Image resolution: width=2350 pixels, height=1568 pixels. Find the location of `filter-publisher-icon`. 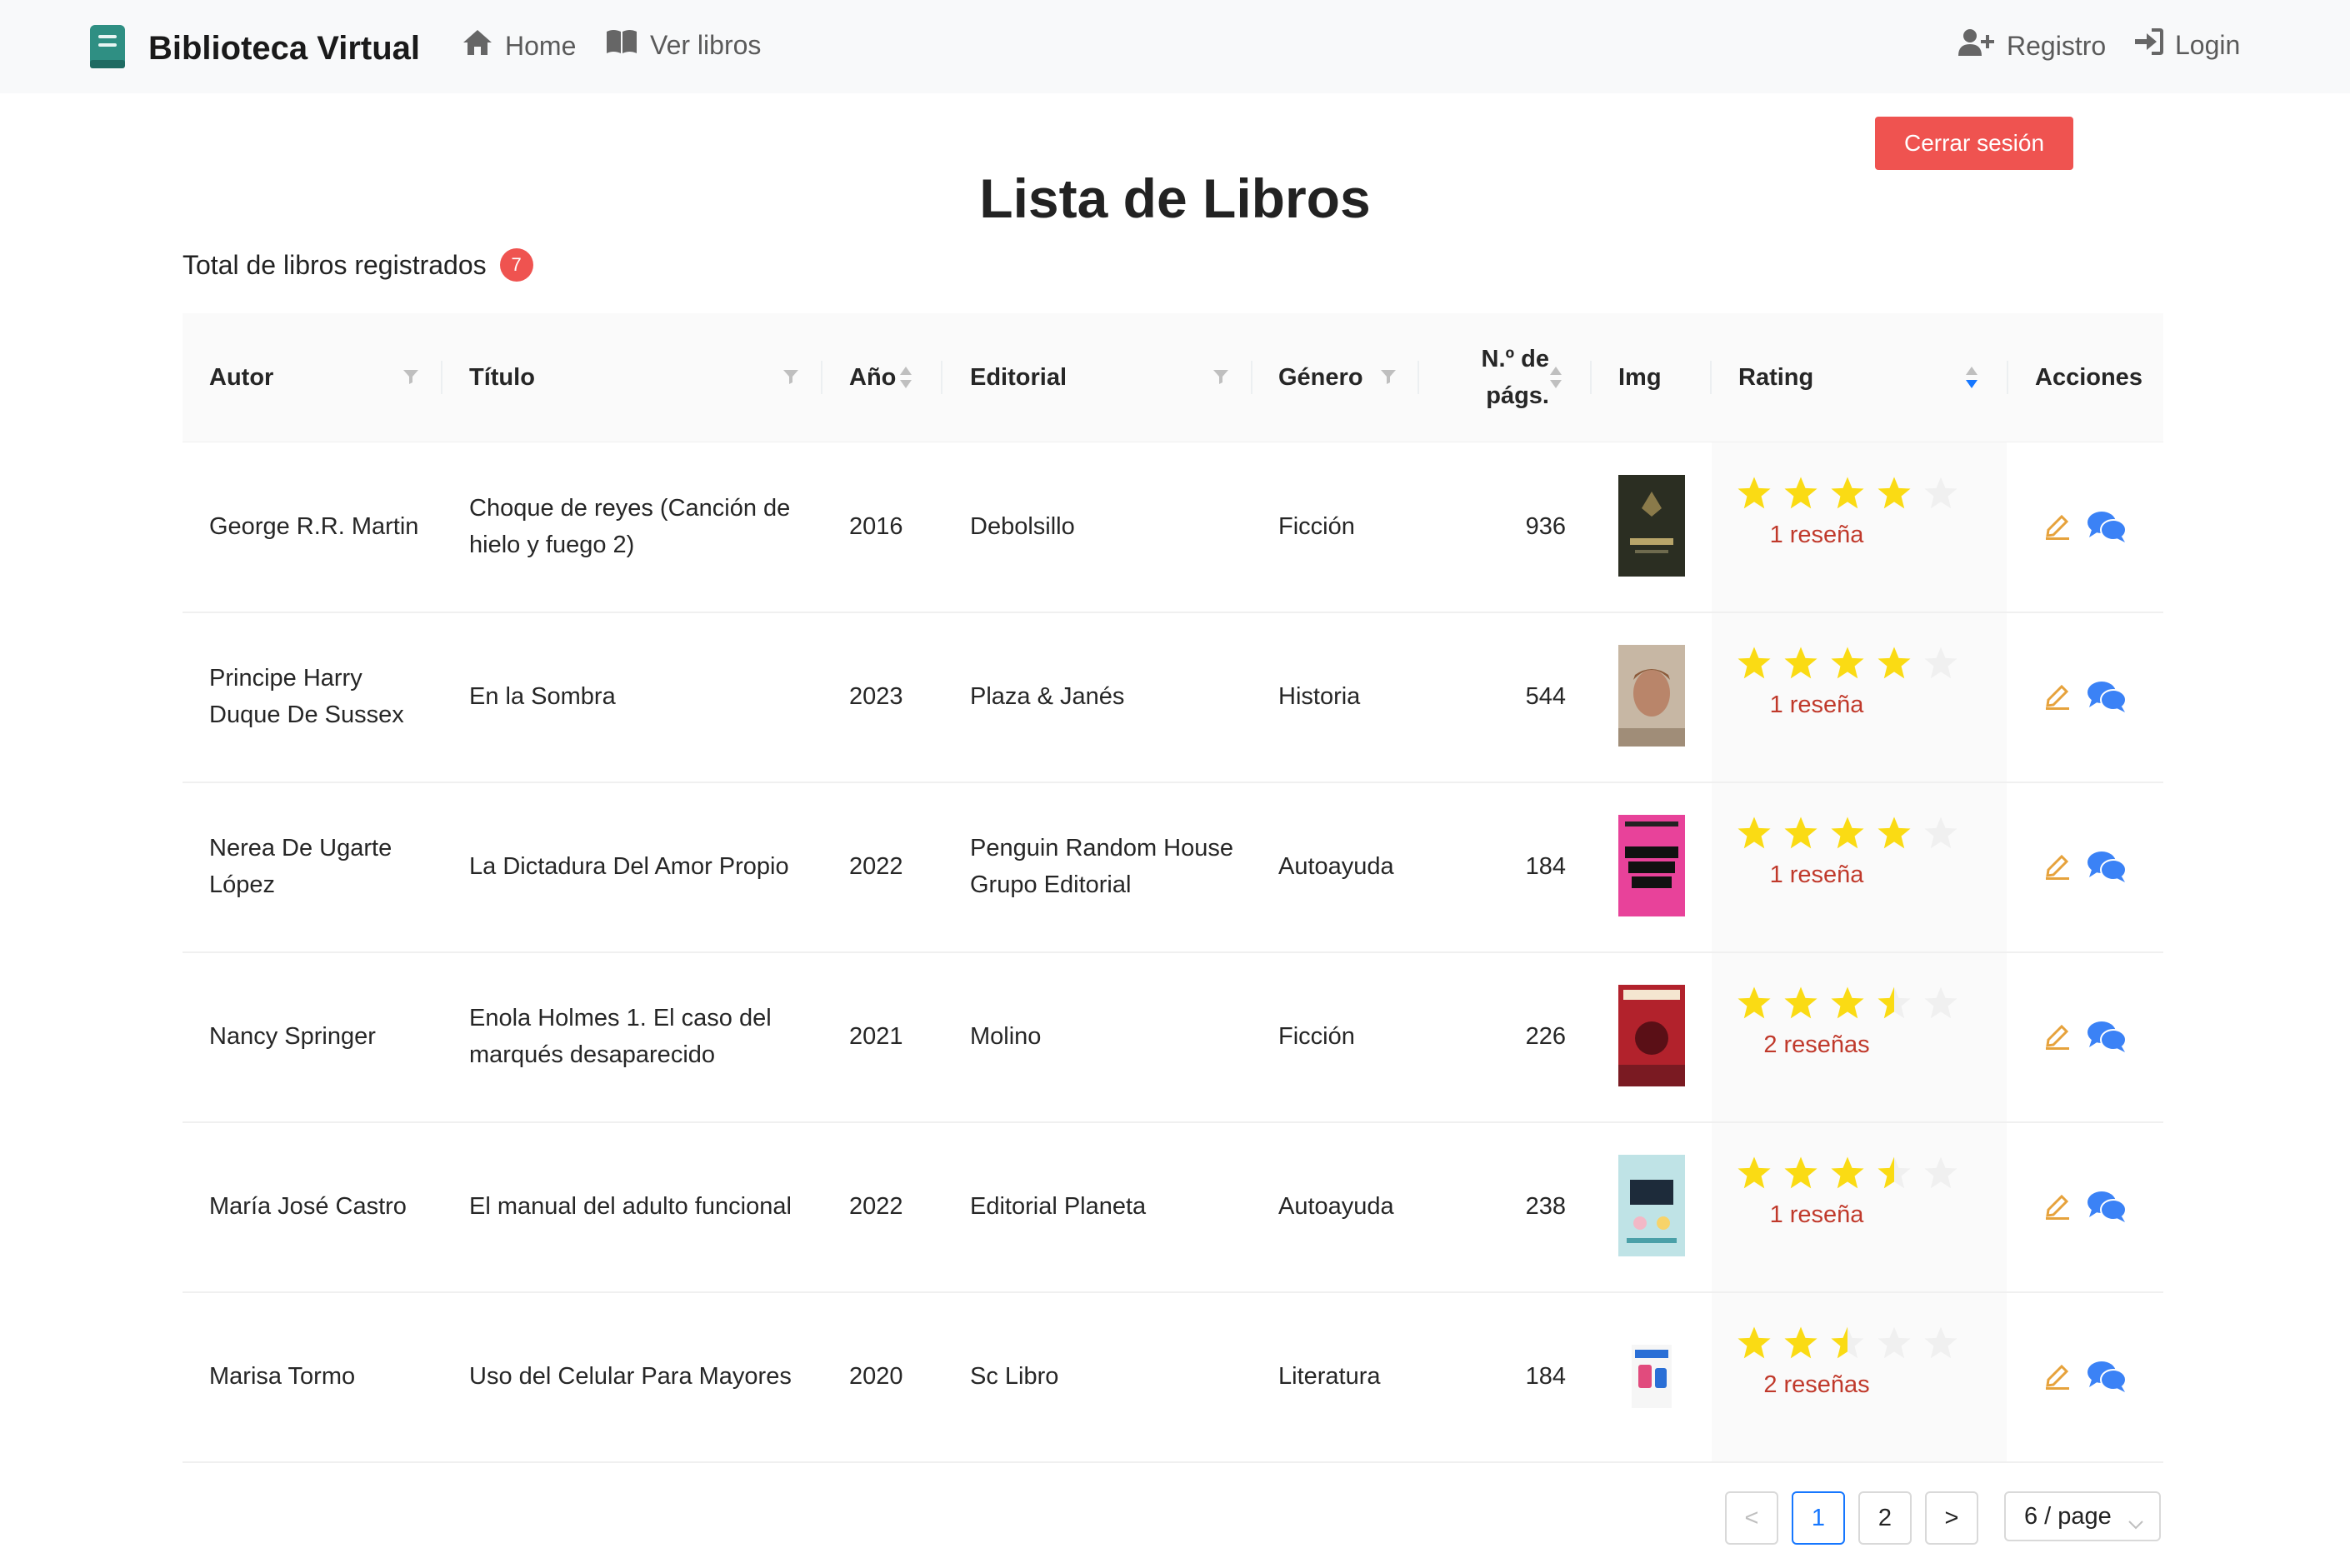

filter-publisher-icon is located at coordinates (1220, 378).